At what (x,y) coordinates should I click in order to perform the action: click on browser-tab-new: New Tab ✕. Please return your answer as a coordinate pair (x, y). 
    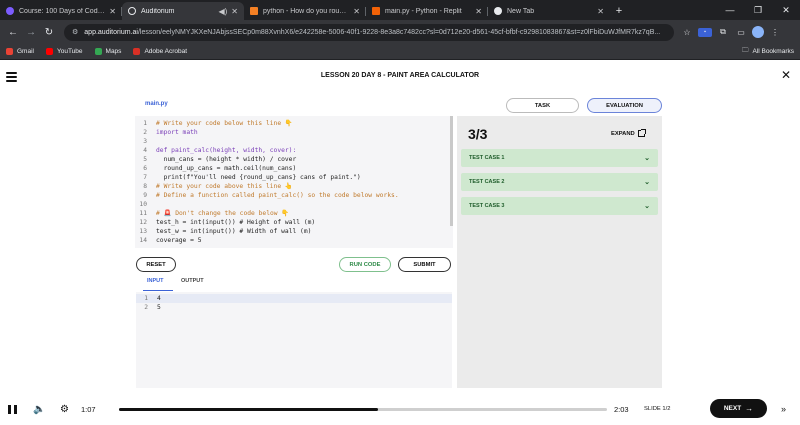
    Looking at the image, I should click on (549, 11).